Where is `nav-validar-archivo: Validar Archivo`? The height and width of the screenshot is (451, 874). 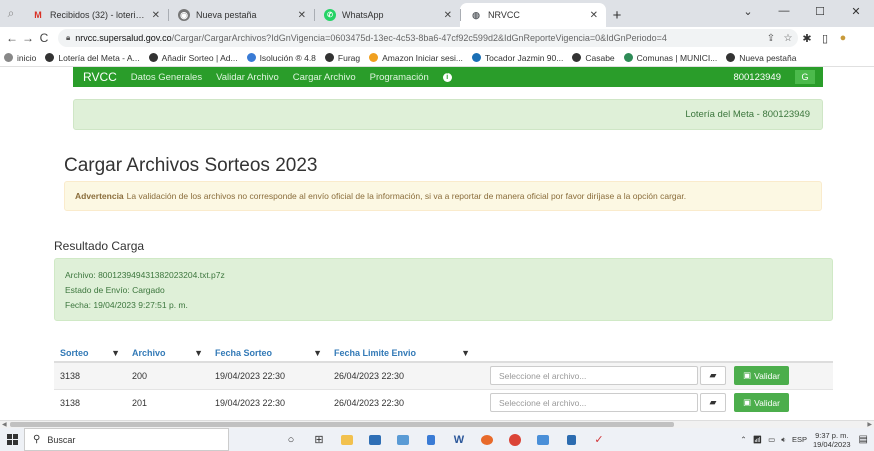 nav-validar-archivo: Validar Archivo is located at coordinates (247, 77).